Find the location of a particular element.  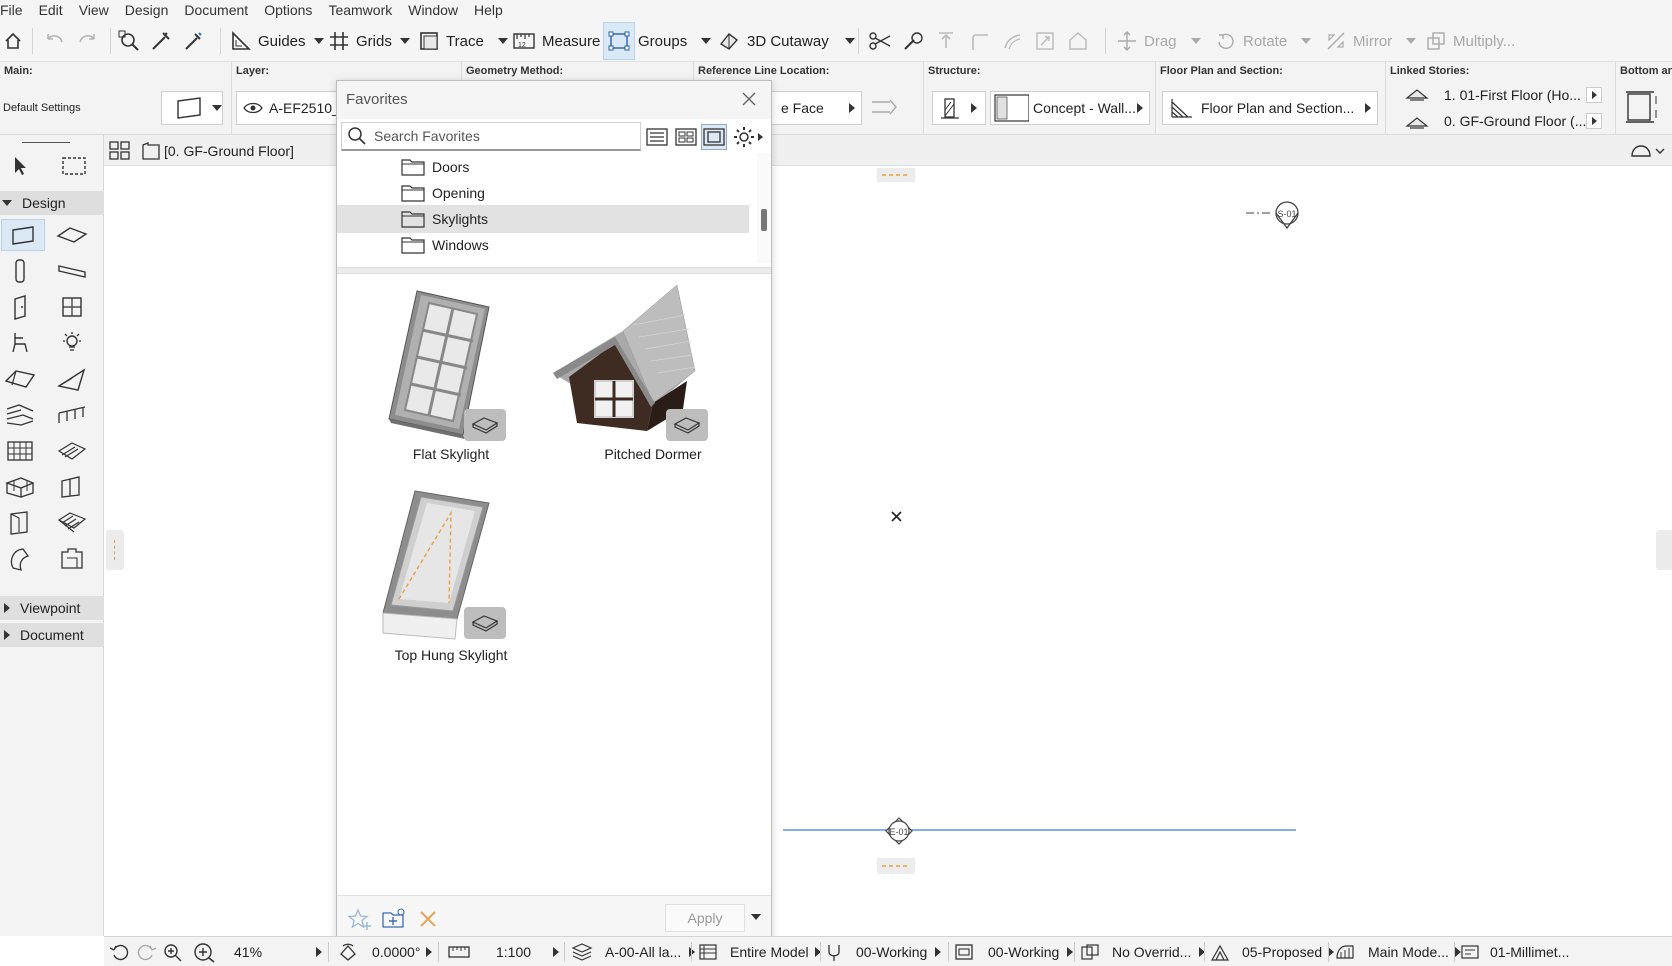

search-input is located at coordinates (504, 136).